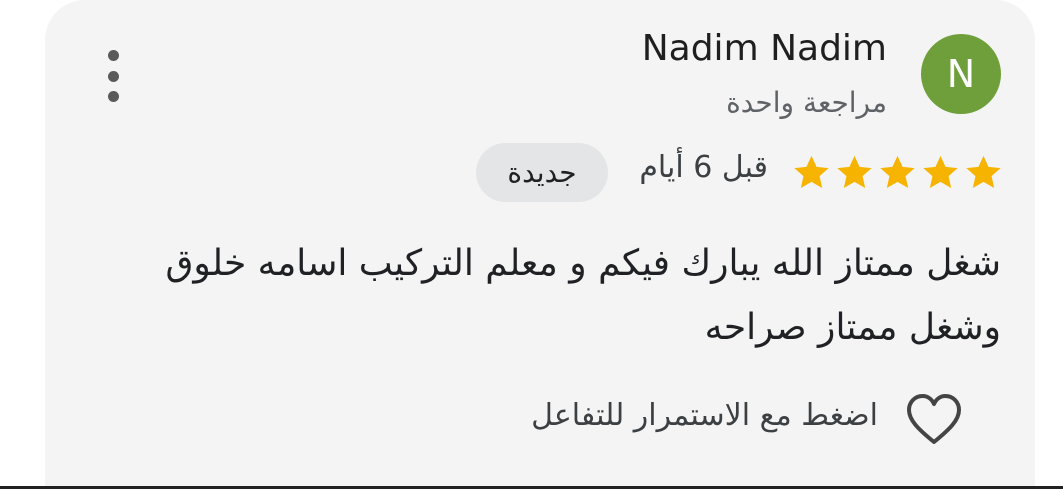  Describe the element at coordinates (764, 48) in the screenshot. I see `author-name: Nadim Nadim` at that location.